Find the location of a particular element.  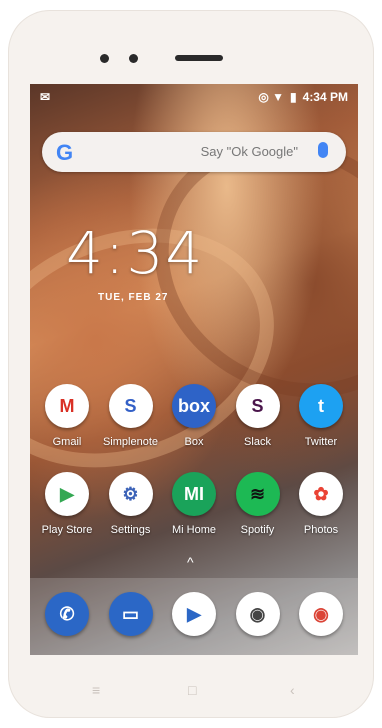

photos-icon: ✿ is located at coordinates (321, 494).